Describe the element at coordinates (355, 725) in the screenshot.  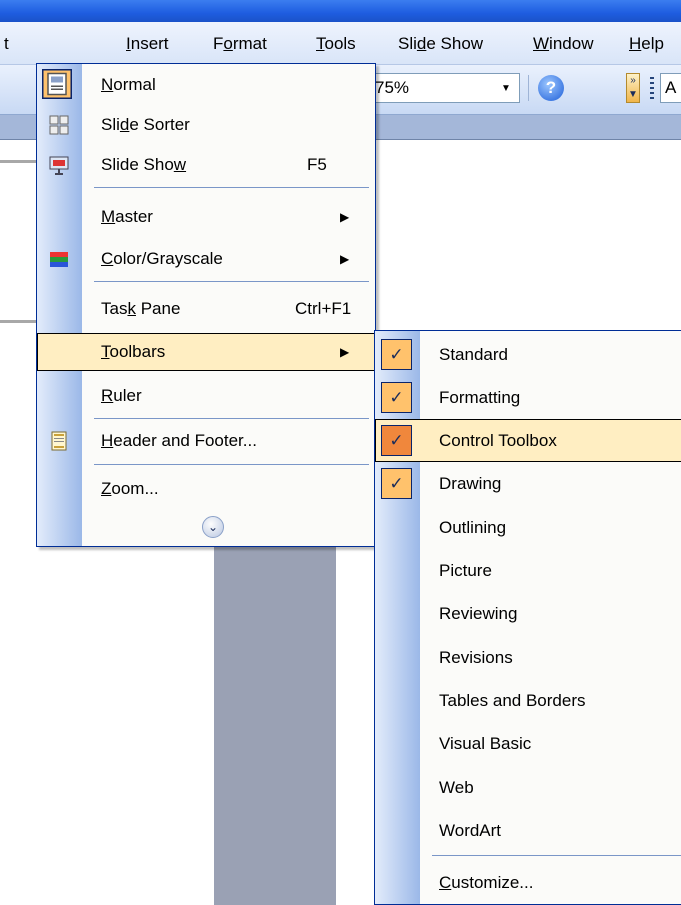
I see `slide-area` at that location.